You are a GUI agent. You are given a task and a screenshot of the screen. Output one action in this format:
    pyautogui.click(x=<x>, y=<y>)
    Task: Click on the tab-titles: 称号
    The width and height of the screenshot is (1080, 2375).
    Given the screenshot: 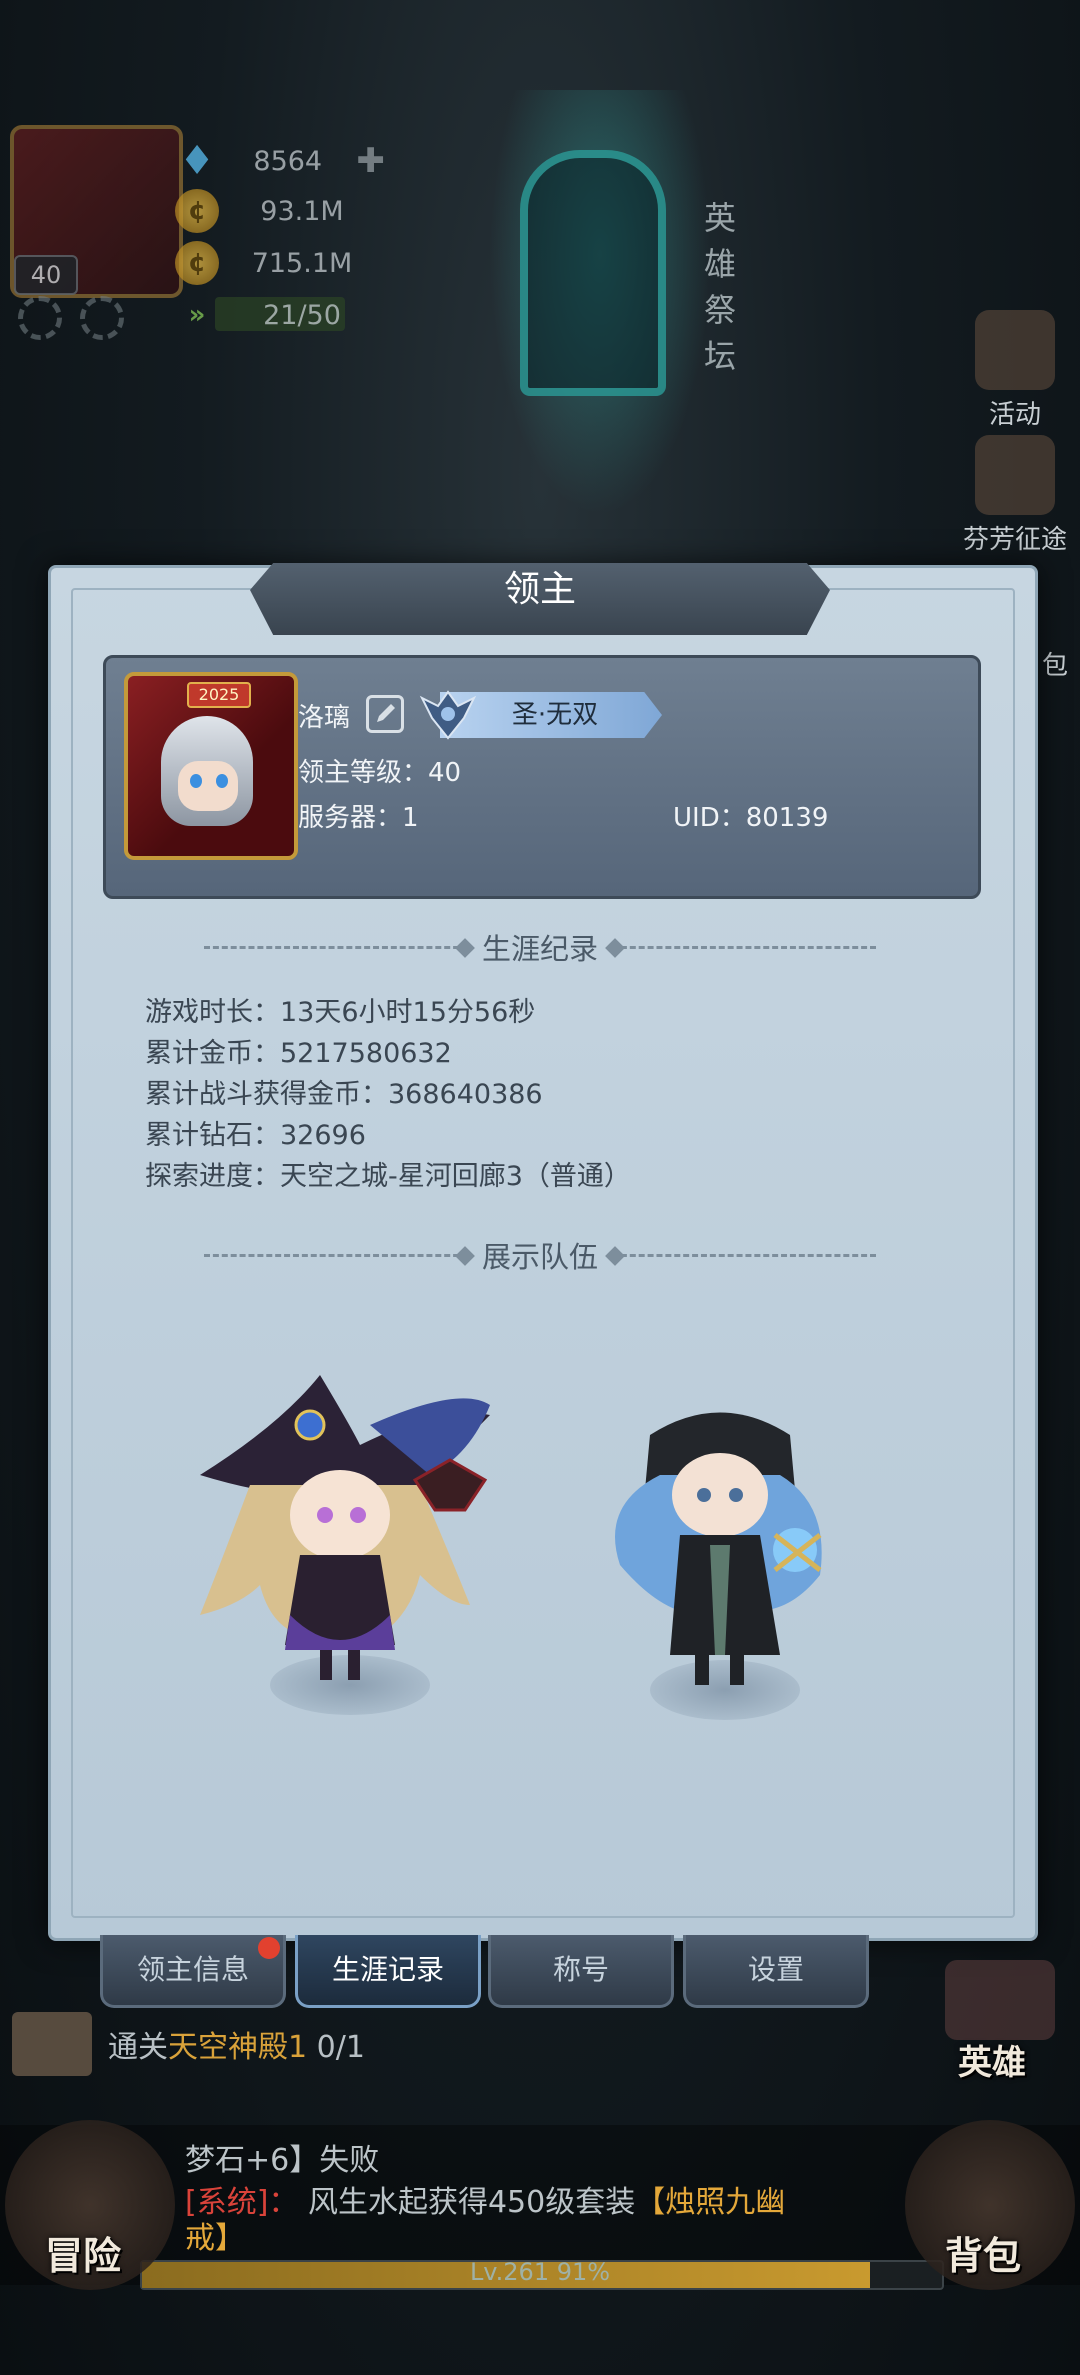 What is the action you would take?
    pyautogui.click(x=581, y=1971)
    